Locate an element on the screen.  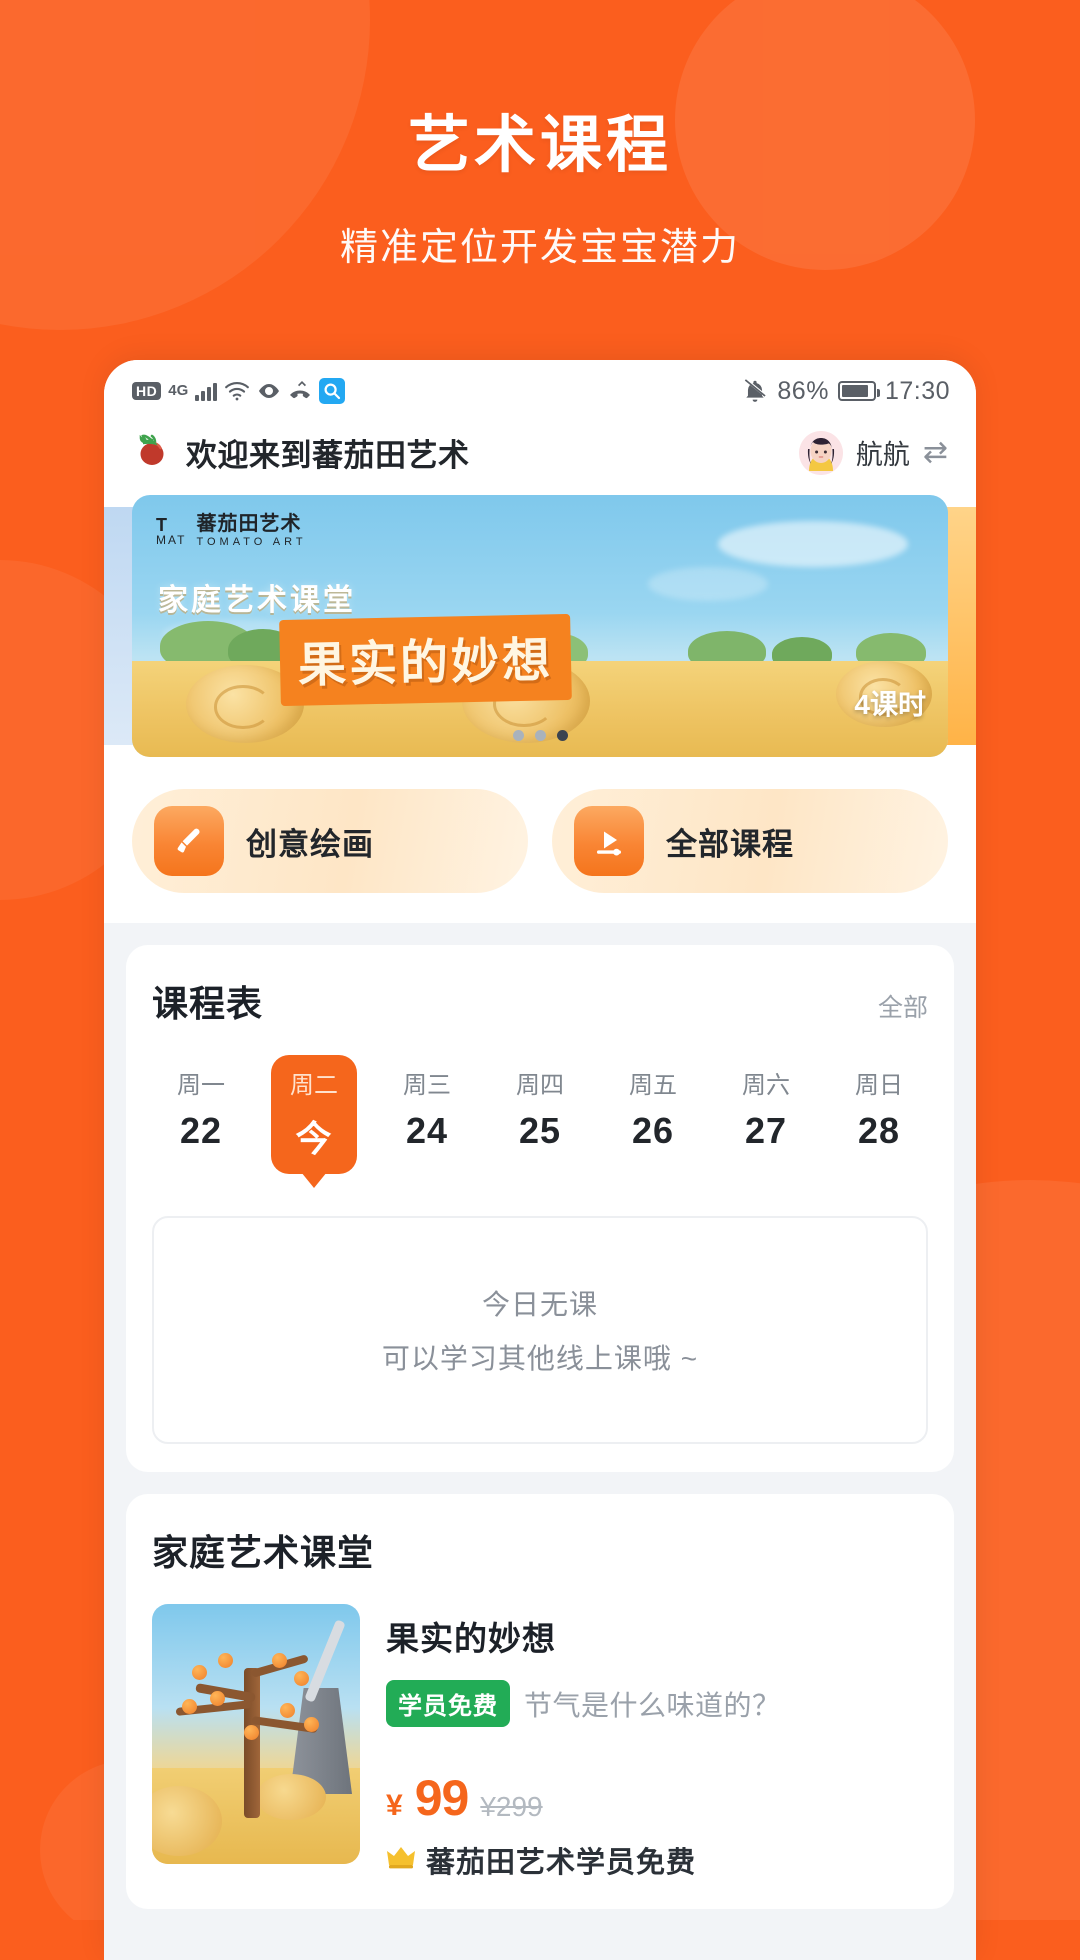
day-cell-wed: 周三 24 is located at coordinates (427, 1114).